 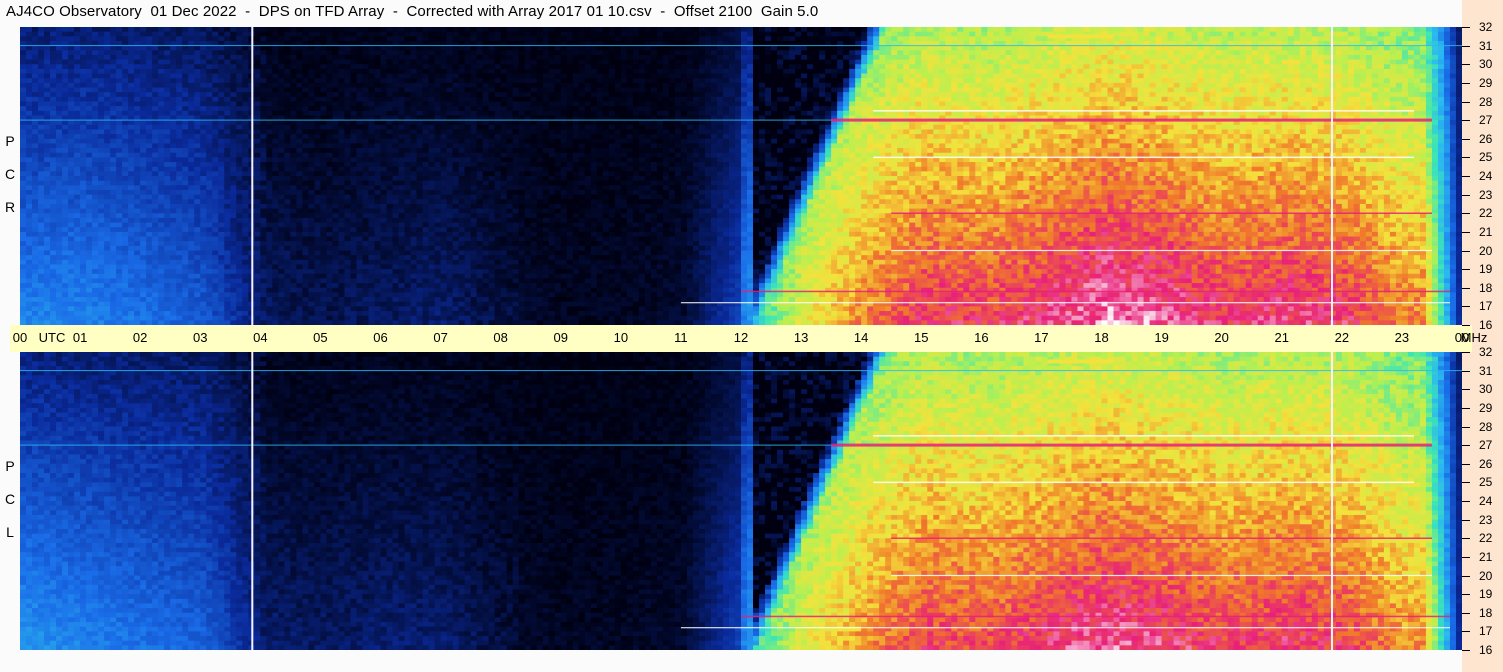 What do you see at coordinates (1485, 445) in the screenshot?
I see `y-tick-label: 27` at bounding box center [1485, 445].